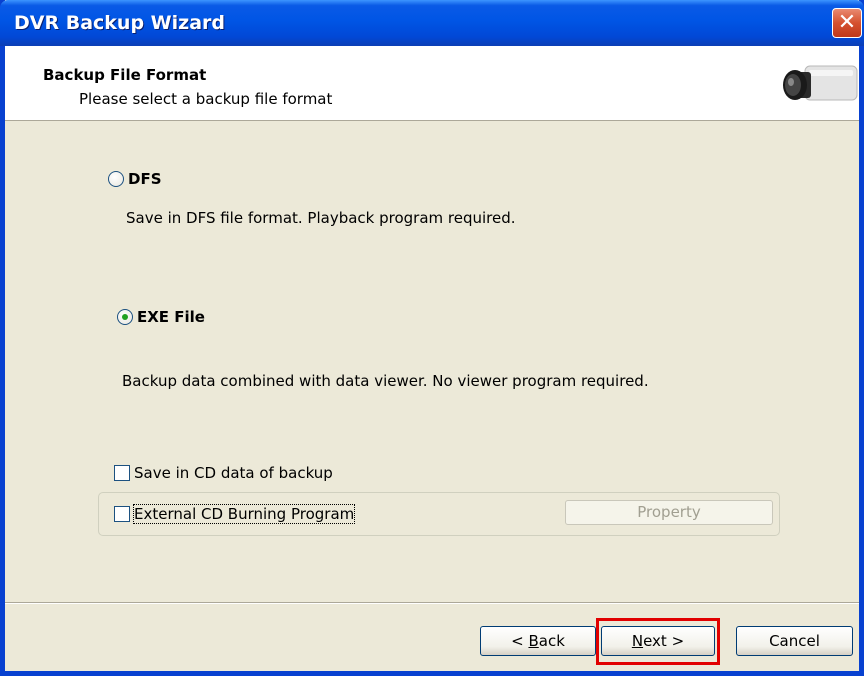 This screenshot has height=676, width=864. What do you see at coordinates (658, 641) in the screenshot?
I see `next-button-highlight` at bounding box center [658, 641].